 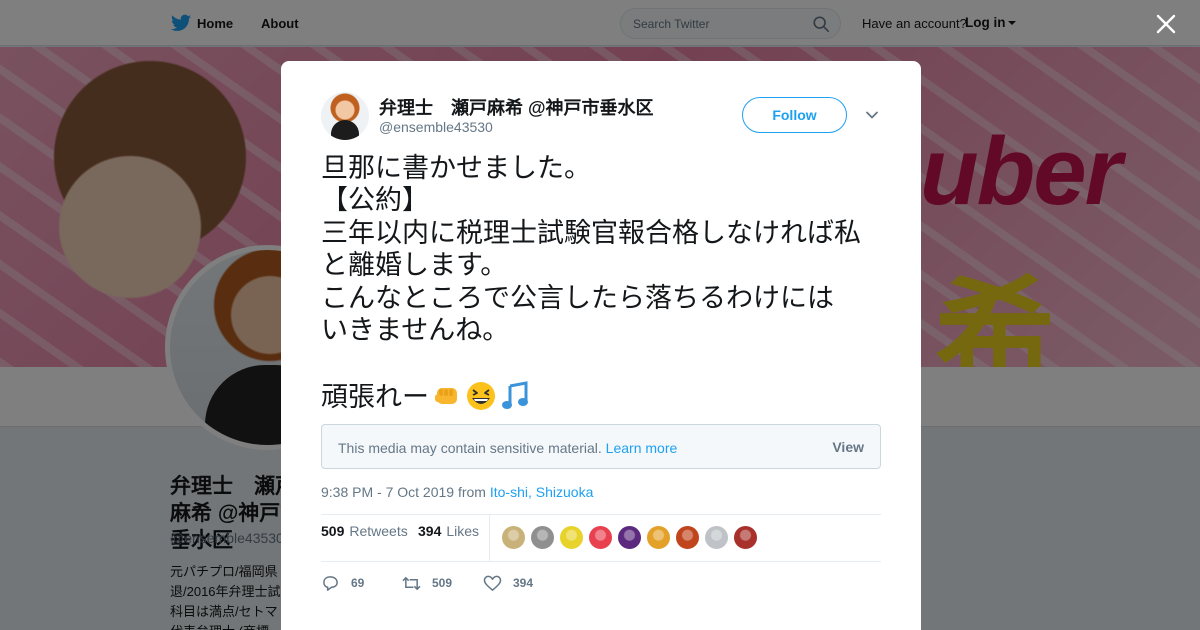 What do you see at coordinates (1166, 24) in the screenshot?
I see `close-icon` at bounding box center [1166, 24].